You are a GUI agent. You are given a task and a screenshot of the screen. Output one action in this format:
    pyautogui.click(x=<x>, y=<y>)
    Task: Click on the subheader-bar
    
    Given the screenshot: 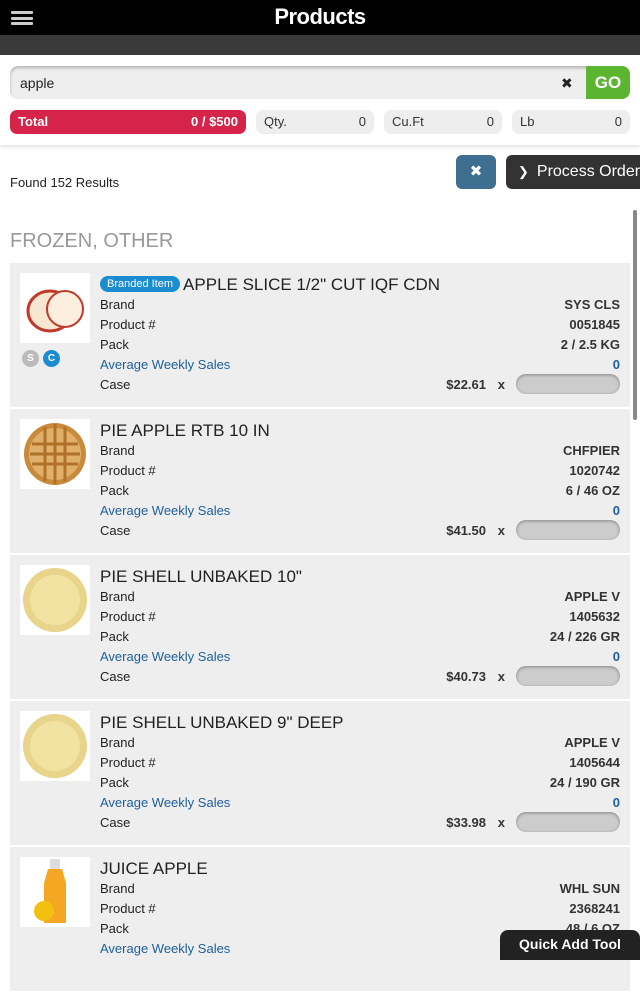 What is the action you would take?
    pyautogui.click(x=320, y=45)
    